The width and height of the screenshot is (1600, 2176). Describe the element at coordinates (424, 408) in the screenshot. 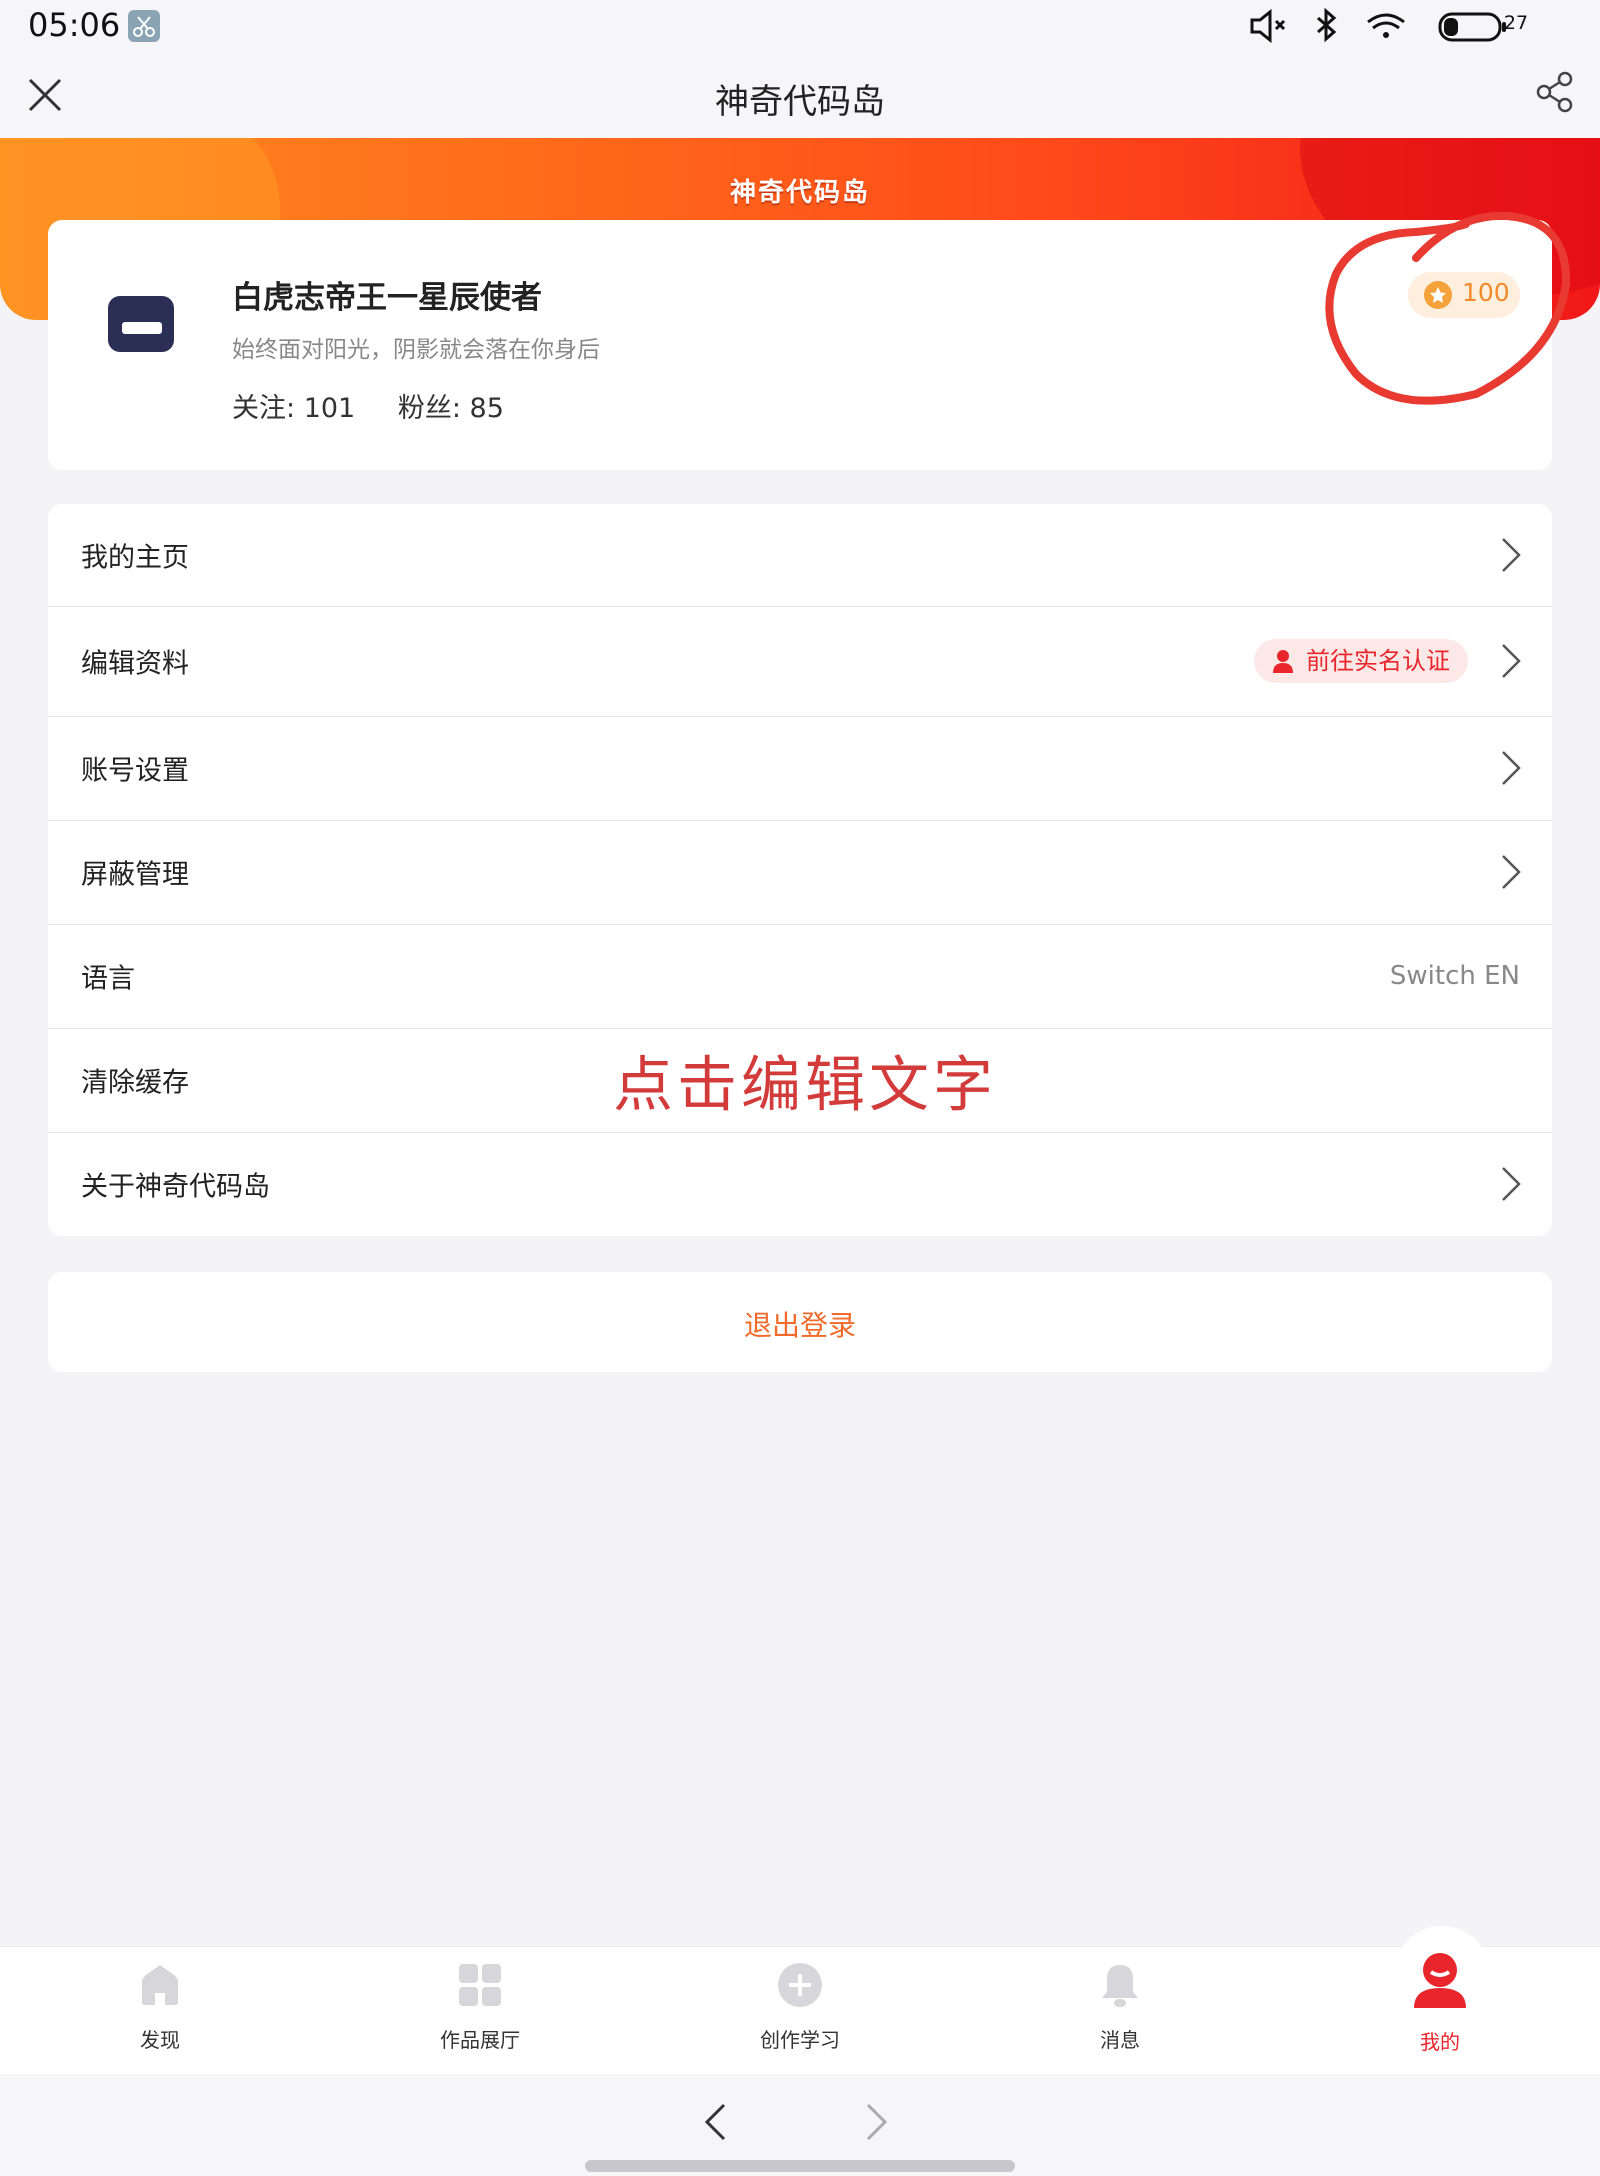

I see `followers-label: 粉丝` at that location.